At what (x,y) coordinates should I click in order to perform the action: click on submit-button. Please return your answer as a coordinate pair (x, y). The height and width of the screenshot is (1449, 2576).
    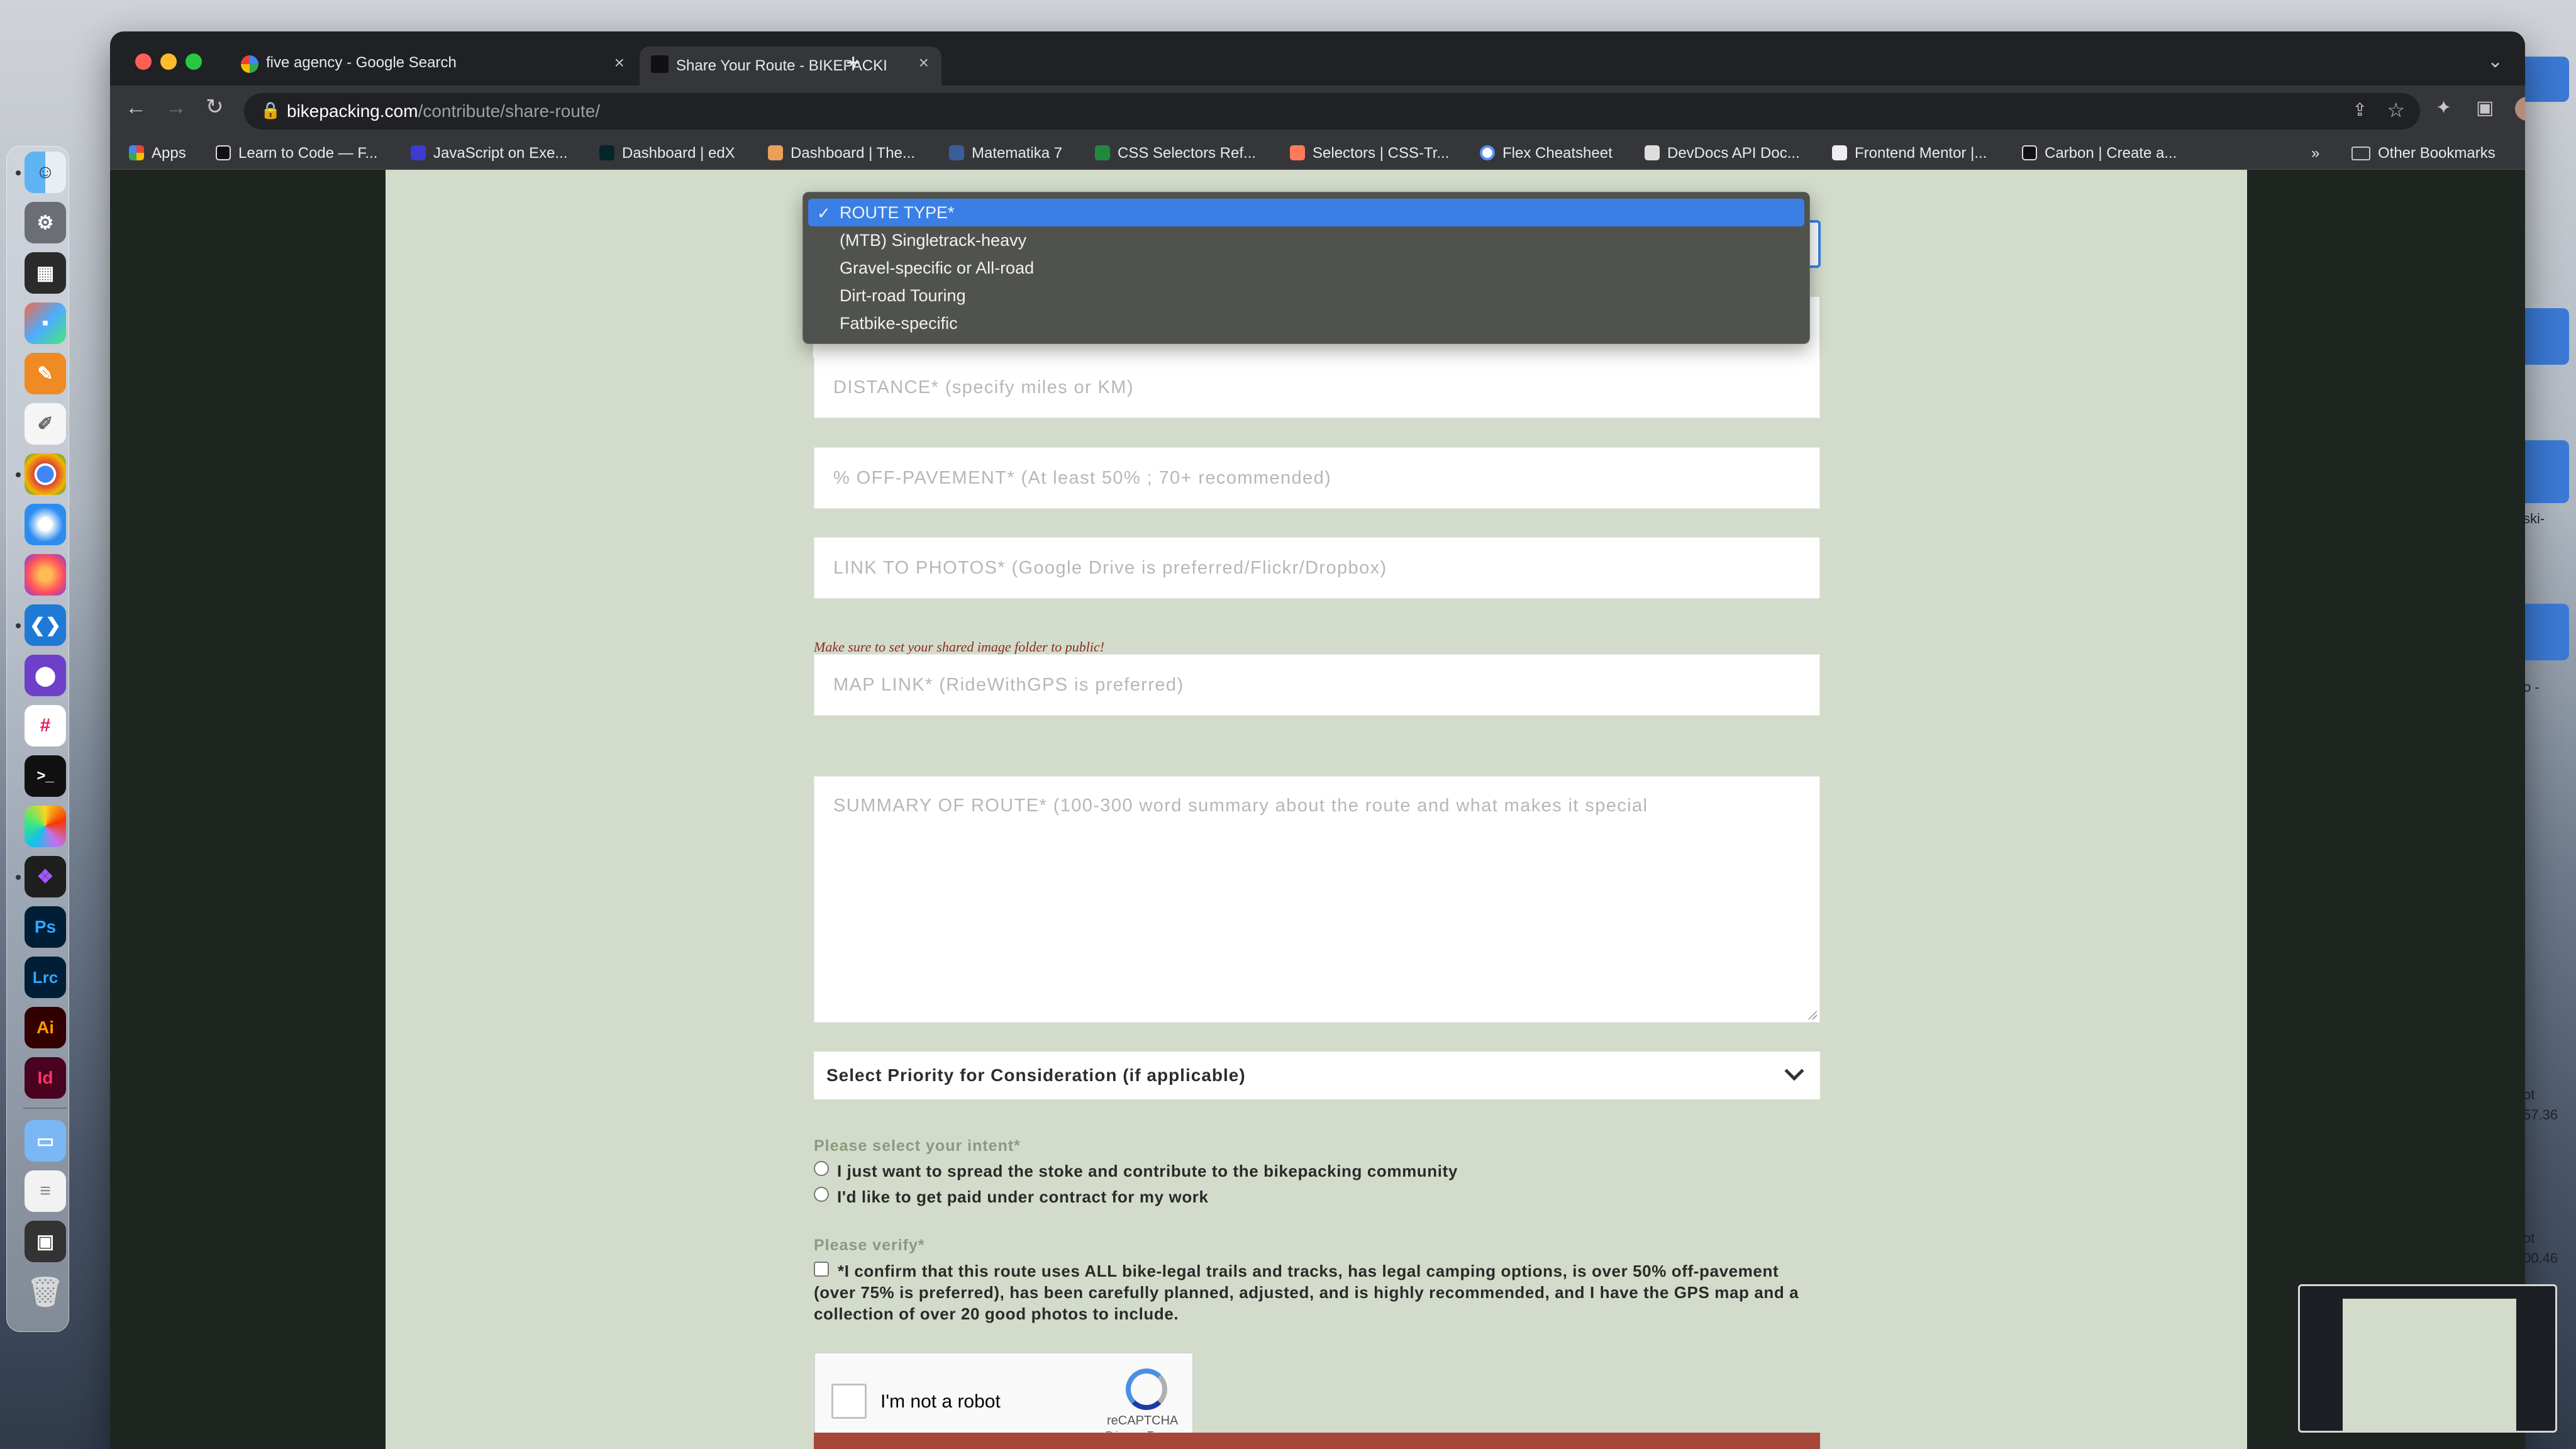
    Looking at the image, I should click on (1317, 1441).